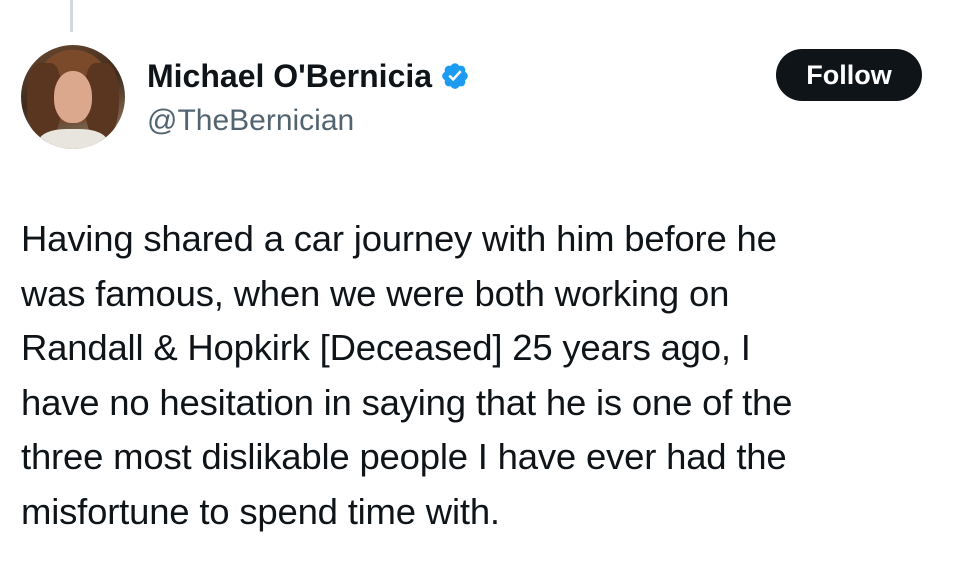 The height and width of the screenshot is (566, 960). I want to click on follow-button: Follow, so click(849, 75).